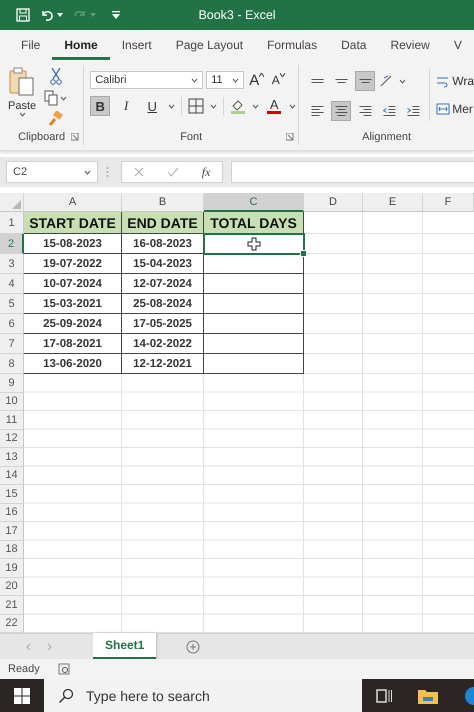  What do you see at coordinates (22, 97) in the screenshot?
I see `paste-button: Paste` at bounding box center [22, 97].